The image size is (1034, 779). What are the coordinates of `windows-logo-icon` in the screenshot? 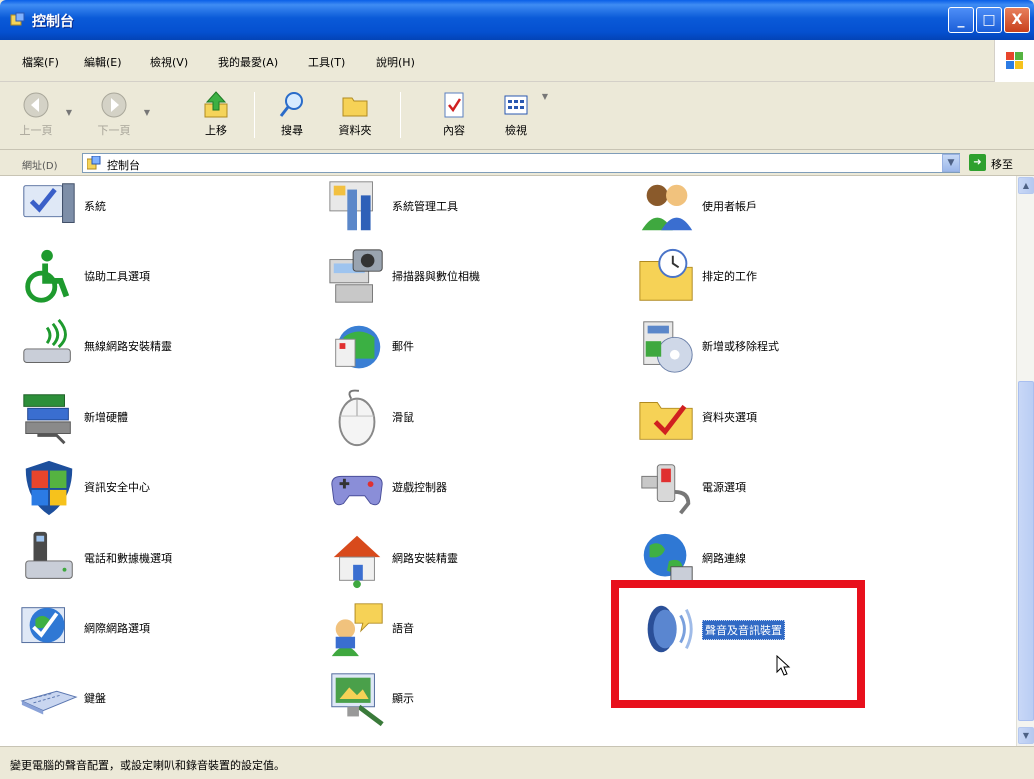 It's located at (1014, 61).